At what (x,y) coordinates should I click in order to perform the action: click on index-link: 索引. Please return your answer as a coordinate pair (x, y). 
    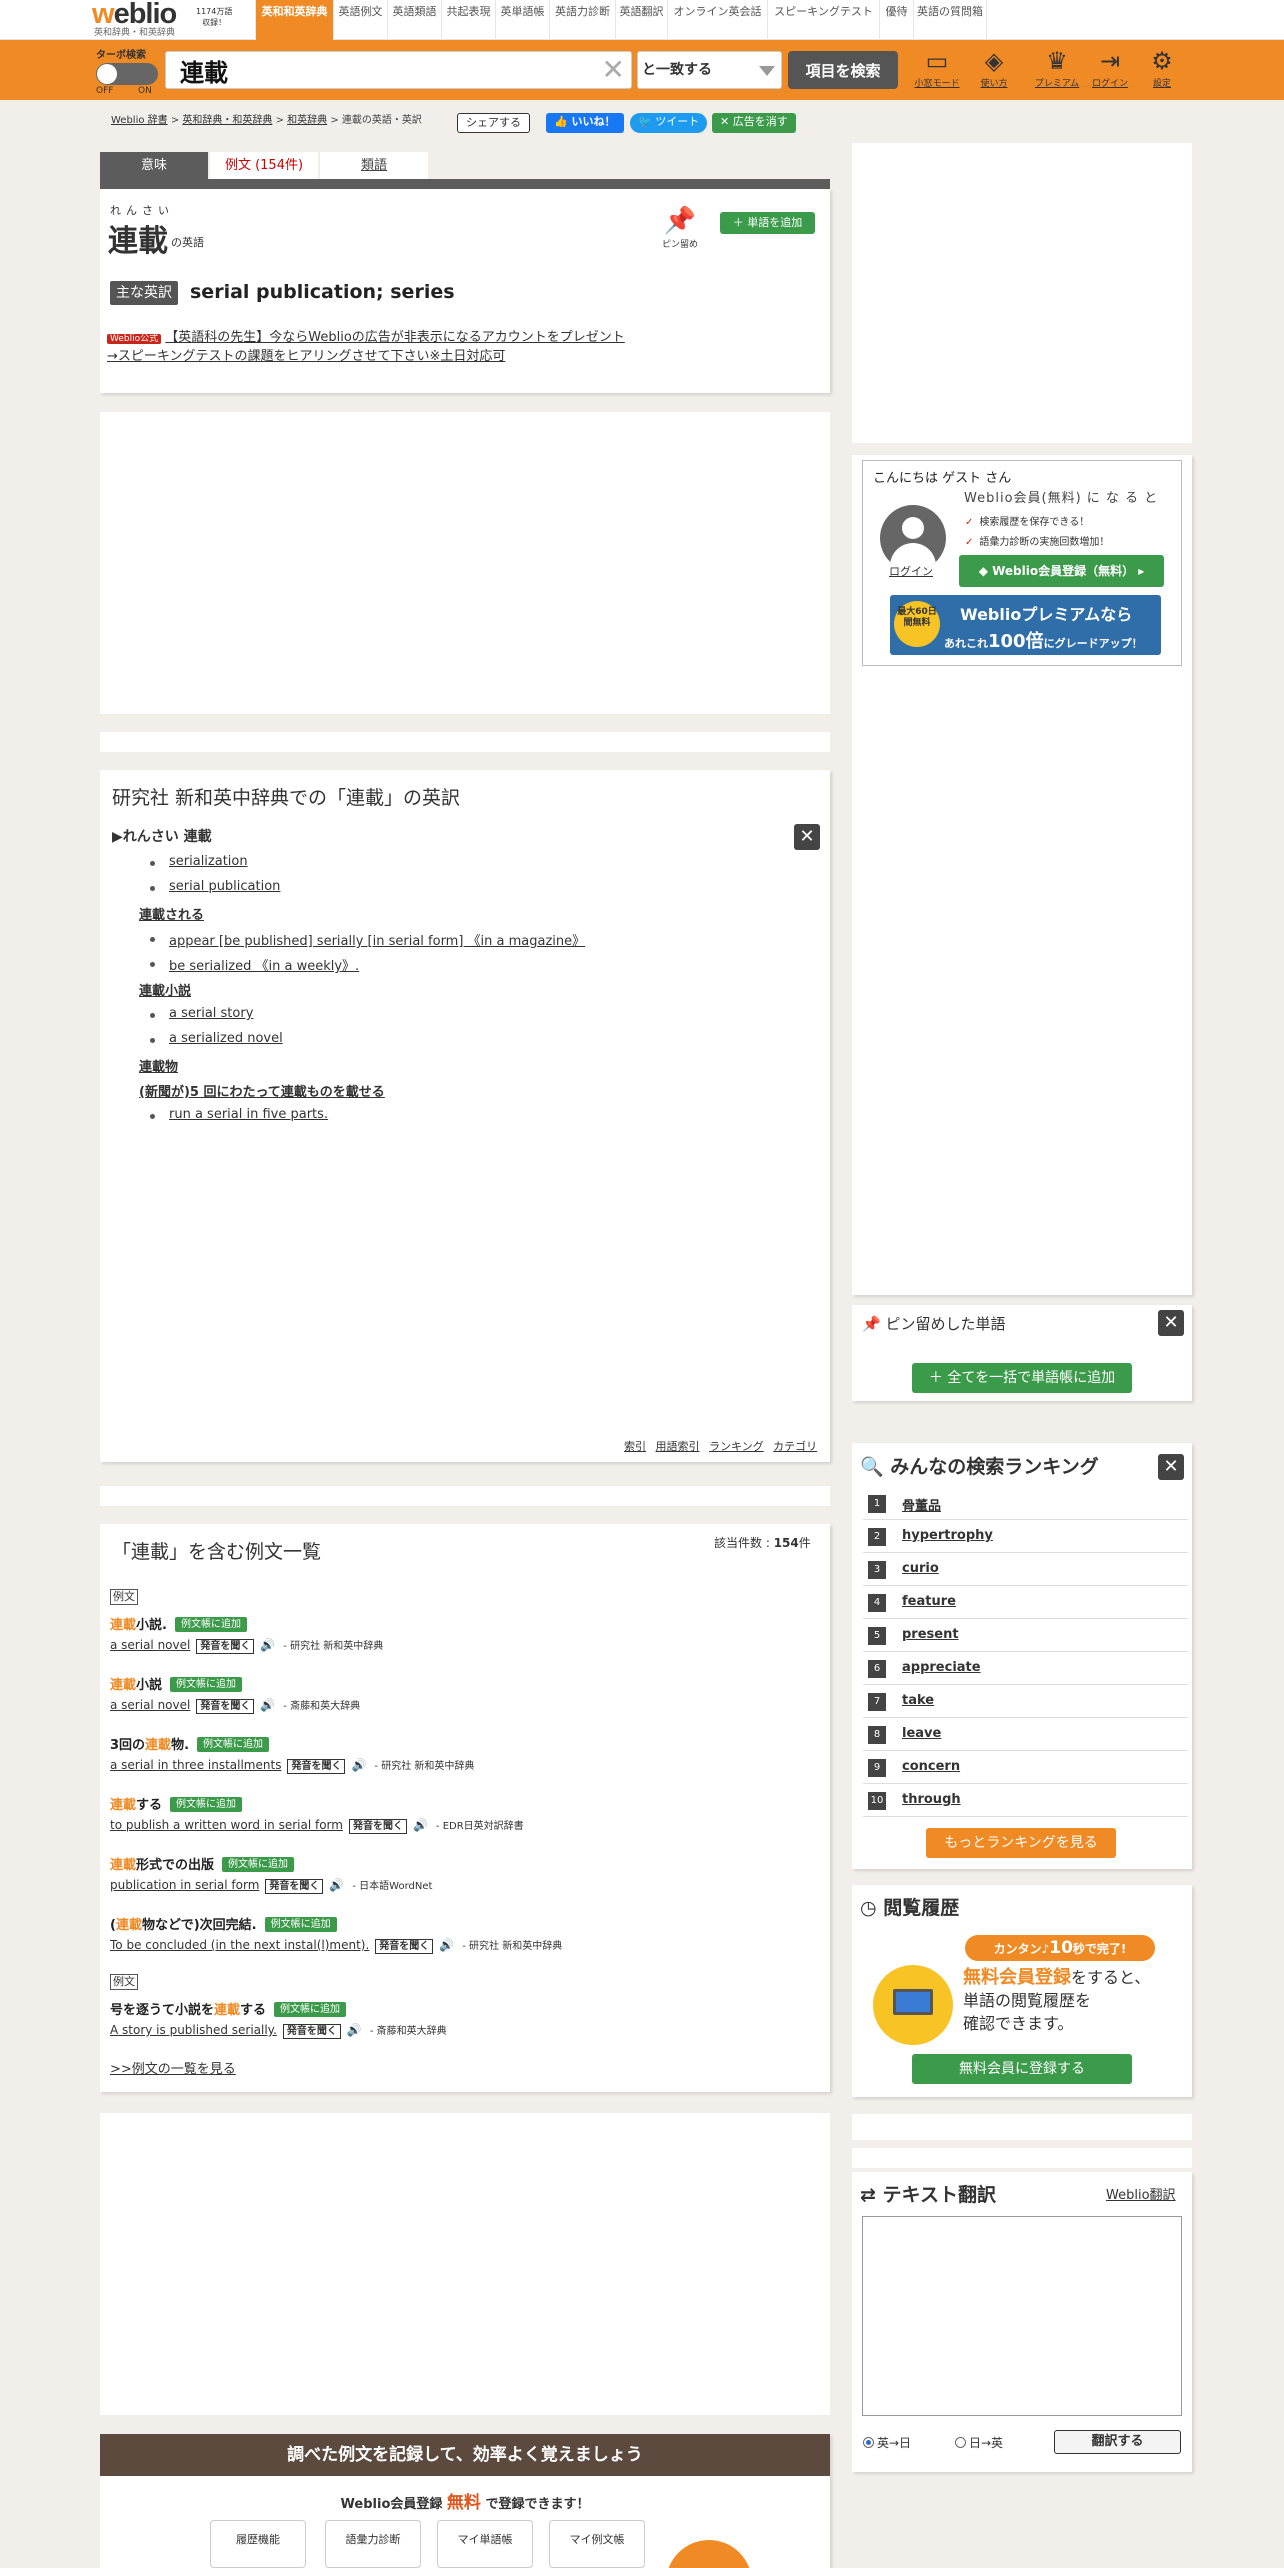
    Looking at the image, I should click on (635, 1446).